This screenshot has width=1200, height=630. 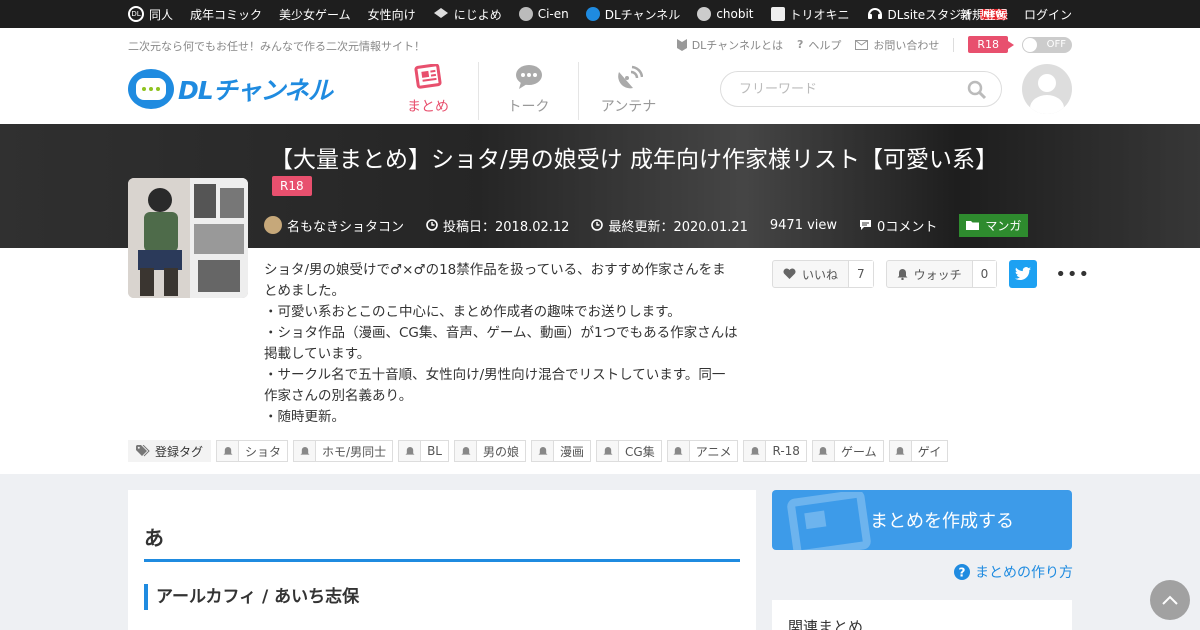 I want to click on site-tagline: 二次元なら何でもお任せ！みんなで作る二次元情報サイト！, so click(x=276, y=46).